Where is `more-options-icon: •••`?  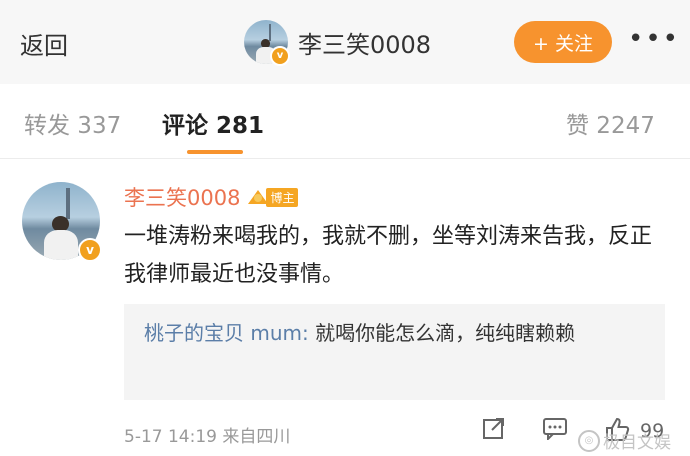
more-options-icon: ••• is located at coordinates (654, 39).